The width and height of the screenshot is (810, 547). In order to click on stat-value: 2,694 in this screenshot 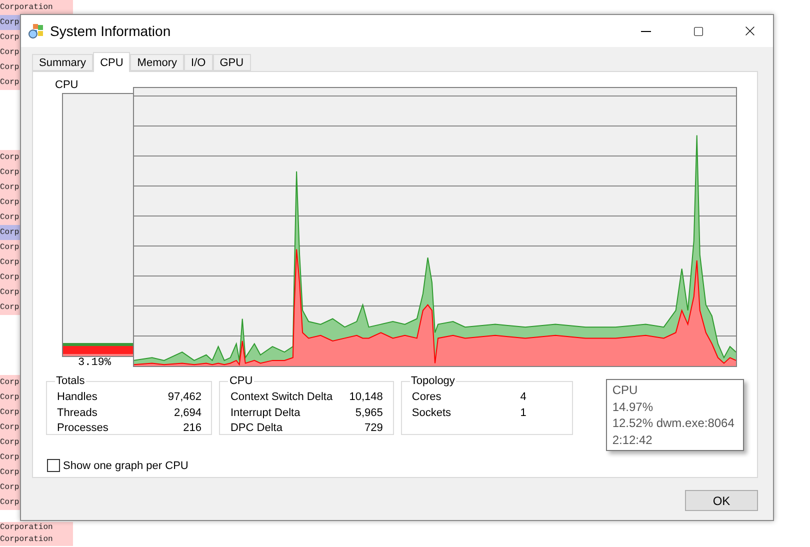, I will do `click(188, 413)`.